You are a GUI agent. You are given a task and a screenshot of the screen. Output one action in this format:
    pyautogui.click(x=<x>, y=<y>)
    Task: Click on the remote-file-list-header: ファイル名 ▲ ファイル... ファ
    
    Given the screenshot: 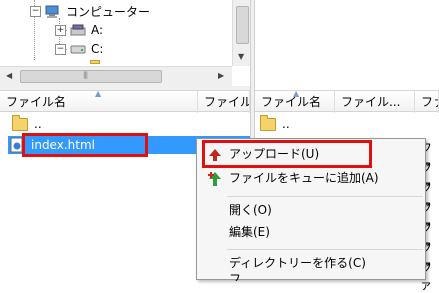 What is the action you would take?
    pyautogui.click(x=347, y=101)
    